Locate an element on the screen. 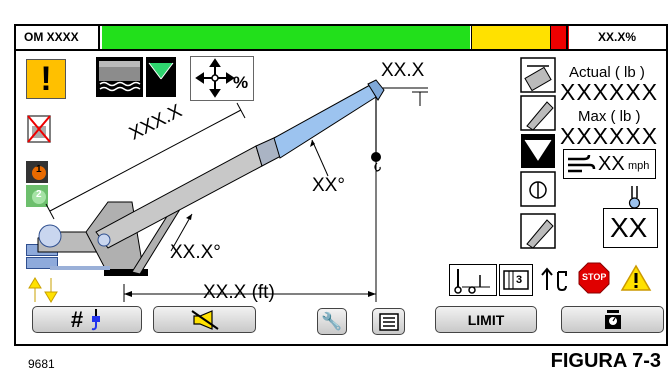 This screenshot has height=387, width=671. base-pivot is located at coordinates (50, 236).